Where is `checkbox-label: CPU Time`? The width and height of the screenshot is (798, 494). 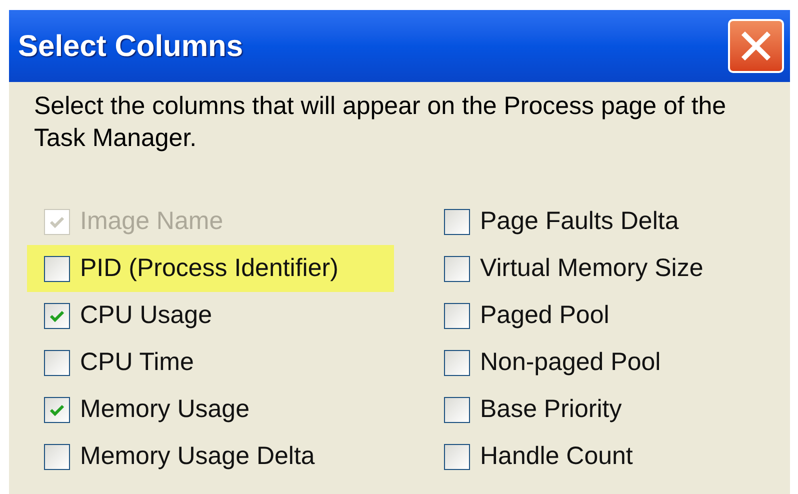
checkbox-label: CPU Time is located at coordinates (137, 362).